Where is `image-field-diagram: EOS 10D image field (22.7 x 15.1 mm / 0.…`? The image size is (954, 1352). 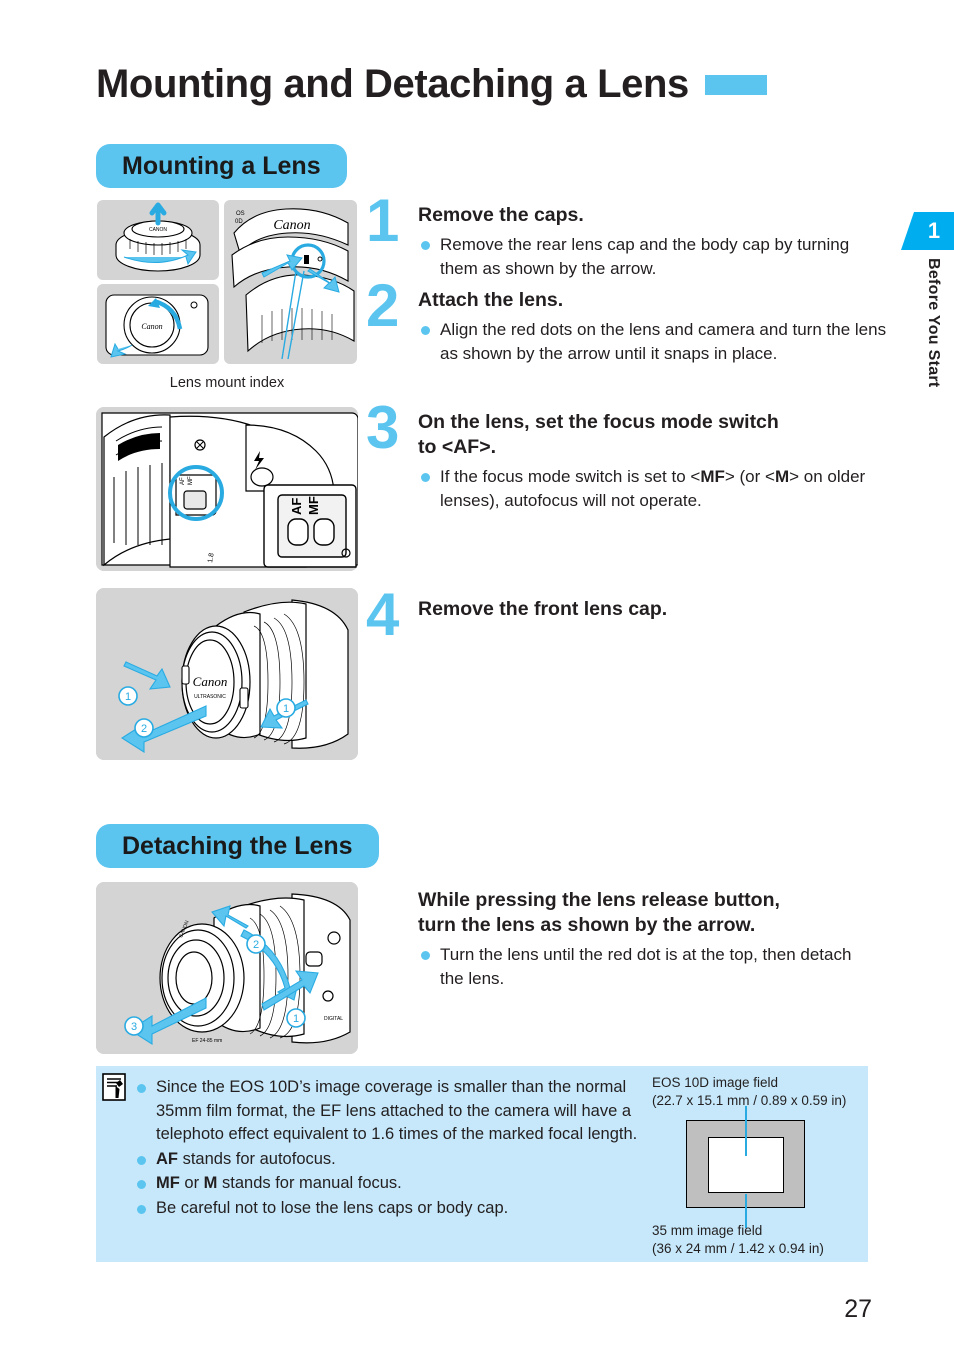 image-field-diagram: EOS 10D image field (22.7 x 15.1 mm / 0.… is located at coordinates (760, 1167).